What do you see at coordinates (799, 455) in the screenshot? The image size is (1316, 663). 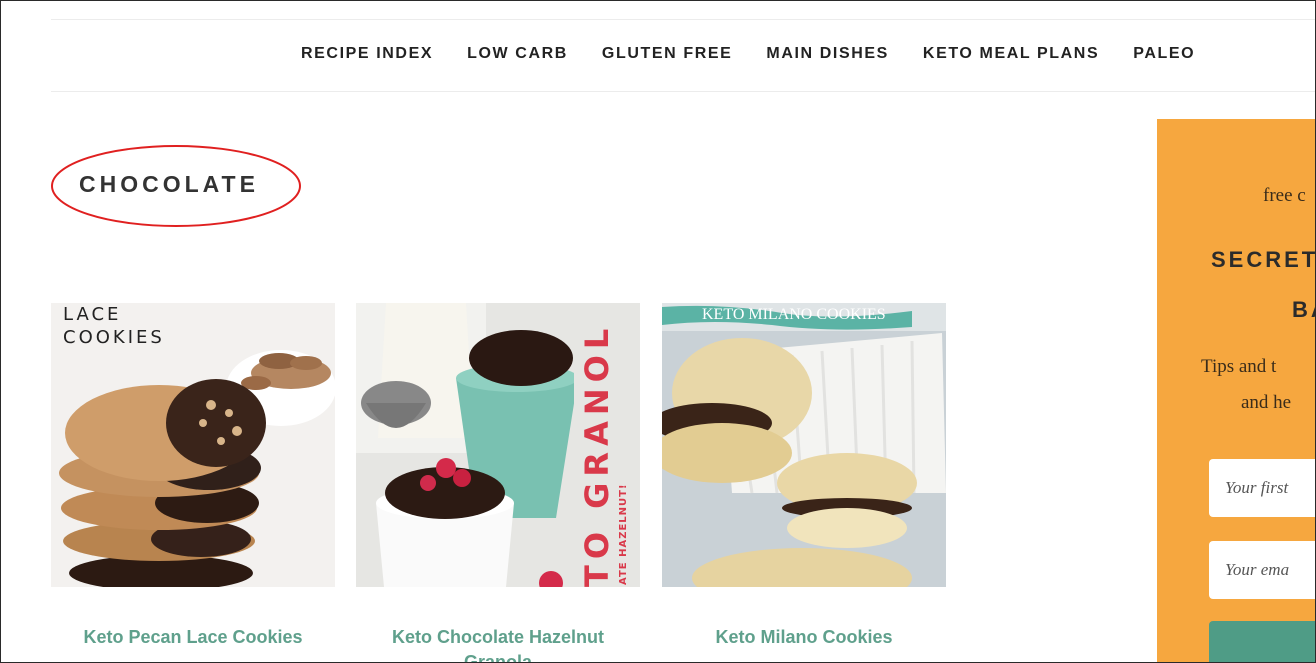 I see `post-image-milano-cookies: KETO MILANO COOKIES` at bounding box center [799, 455].